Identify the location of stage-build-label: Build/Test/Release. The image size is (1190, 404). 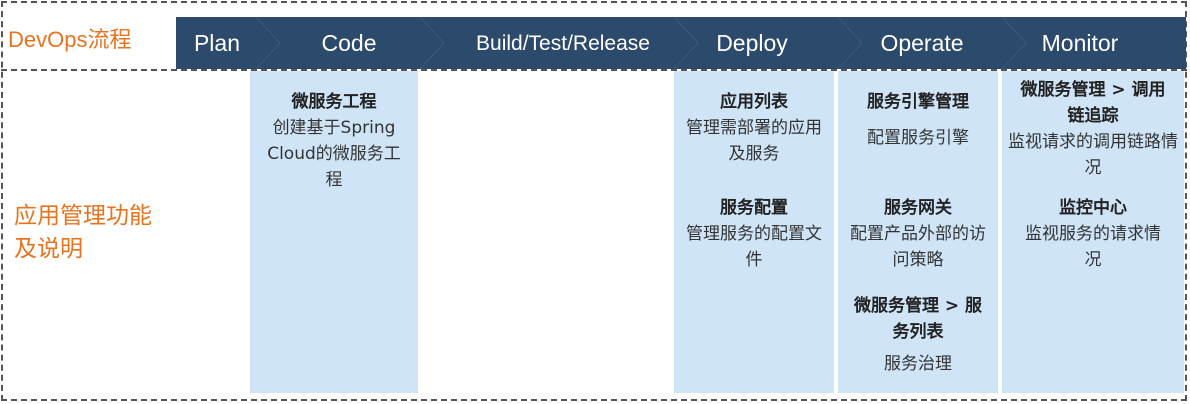
(563, 43).